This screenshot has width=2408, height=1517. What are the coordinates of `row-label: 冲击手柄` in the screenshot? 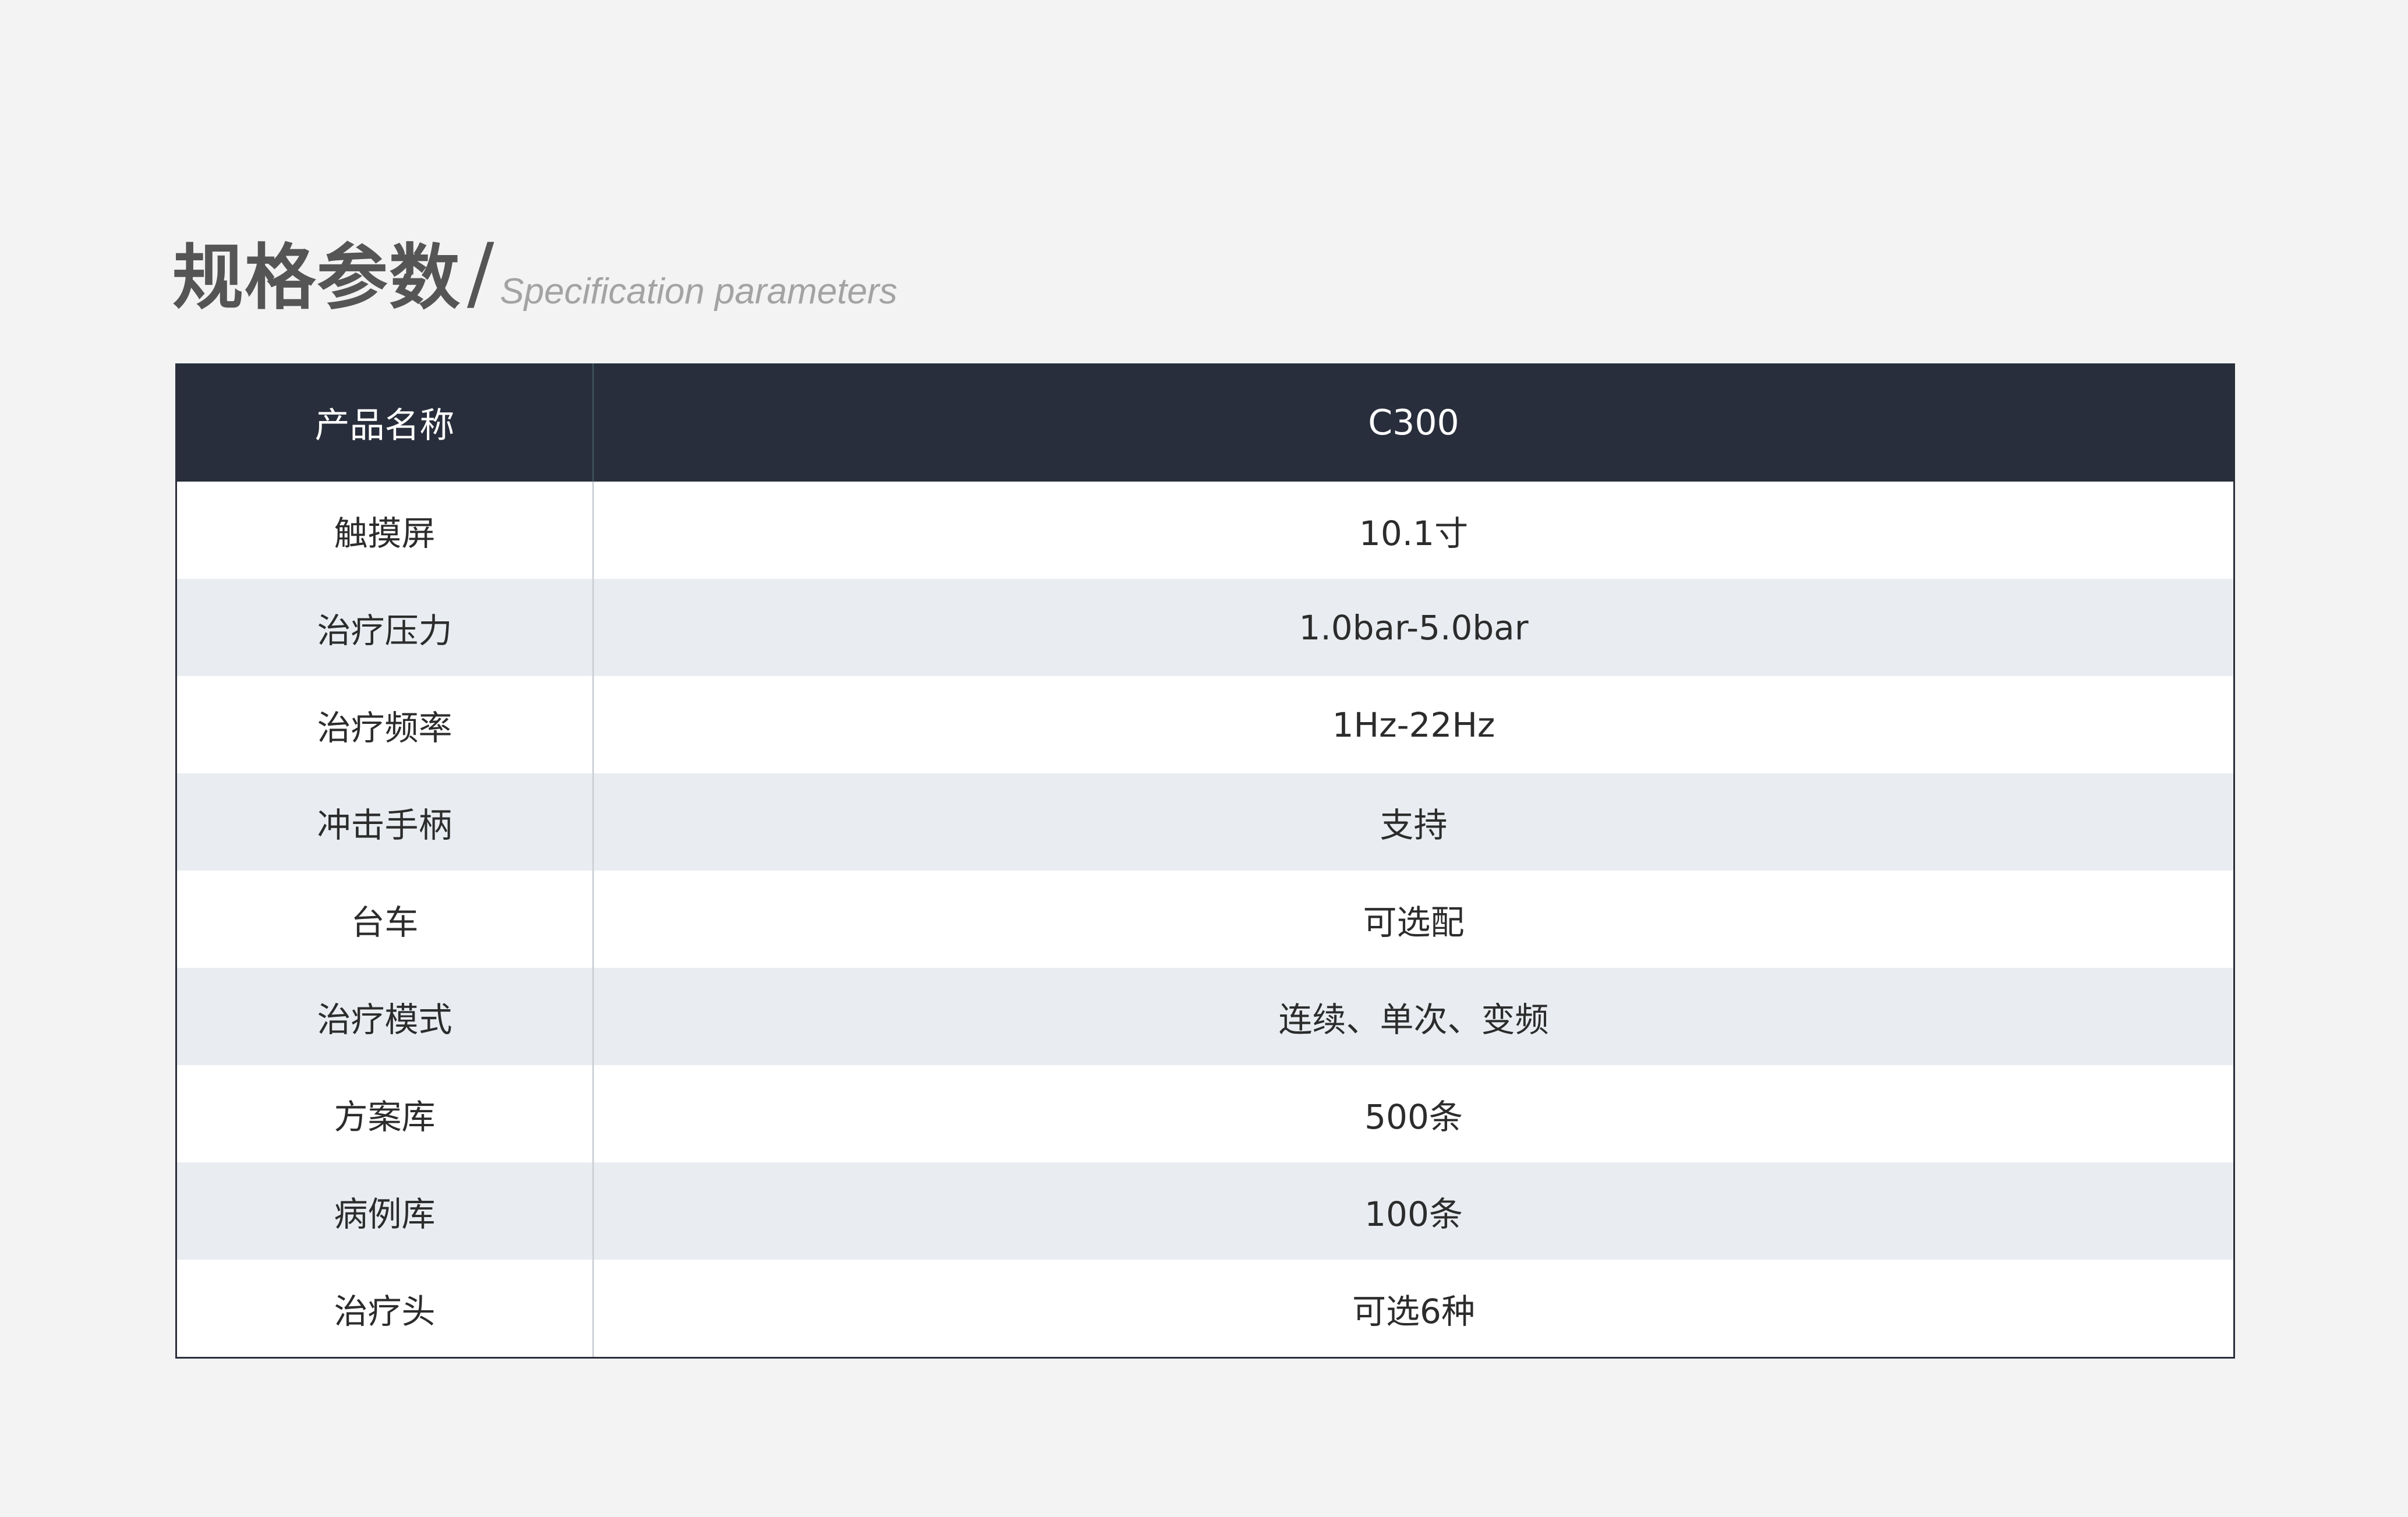 It's located at (385, 822).